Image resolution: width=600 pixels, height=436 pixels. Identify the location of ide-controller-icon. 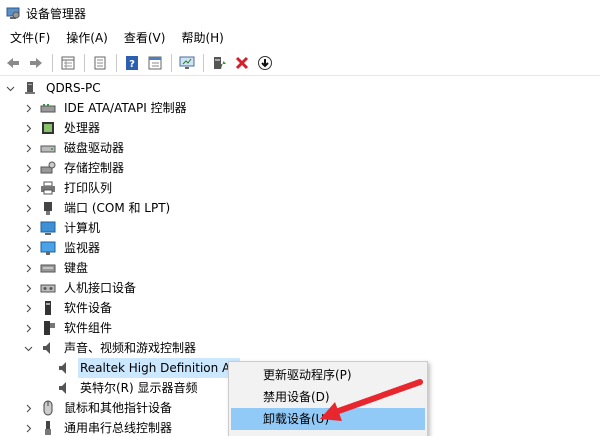
(48, 108).